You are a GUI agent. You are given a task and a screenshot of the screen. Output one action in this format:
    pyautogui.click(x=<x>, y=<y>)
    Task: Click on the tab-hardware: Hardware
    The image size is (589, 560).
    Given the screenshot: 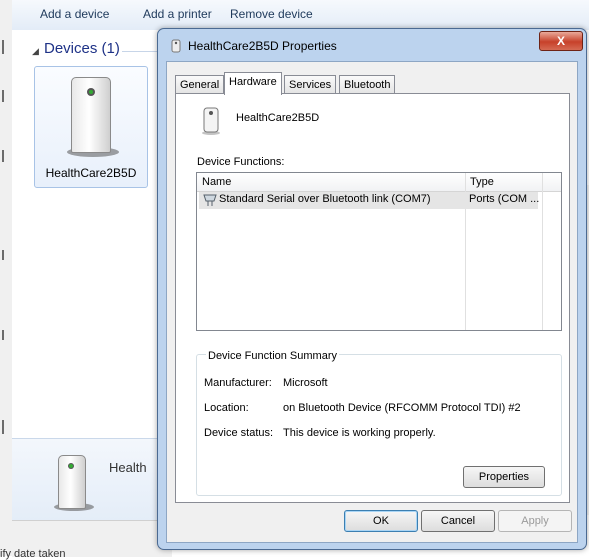 What is the action you would take?
    pyautogui.click(x=253, y=83)
    